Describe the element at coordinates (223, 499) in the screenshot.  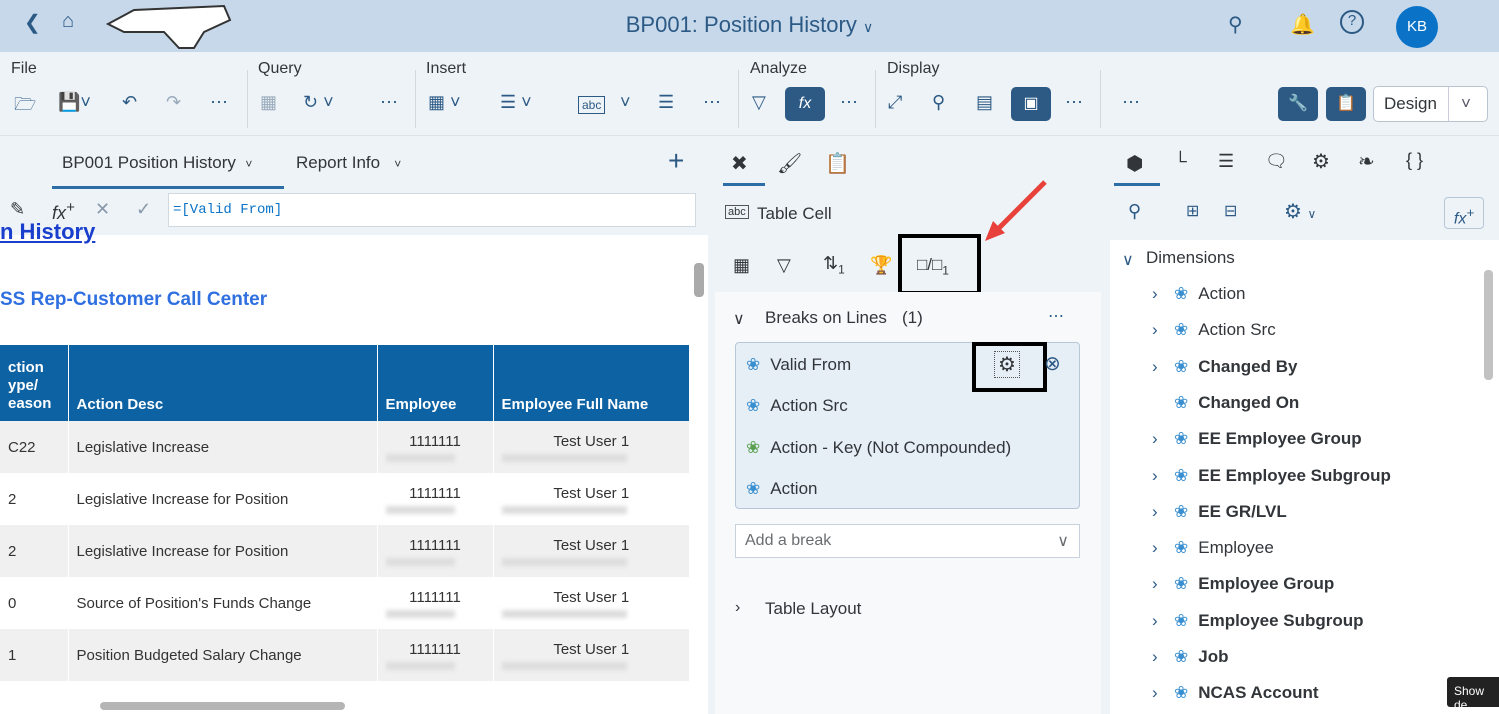
I see `table-cell: Legislative Increase for Position` at that location.